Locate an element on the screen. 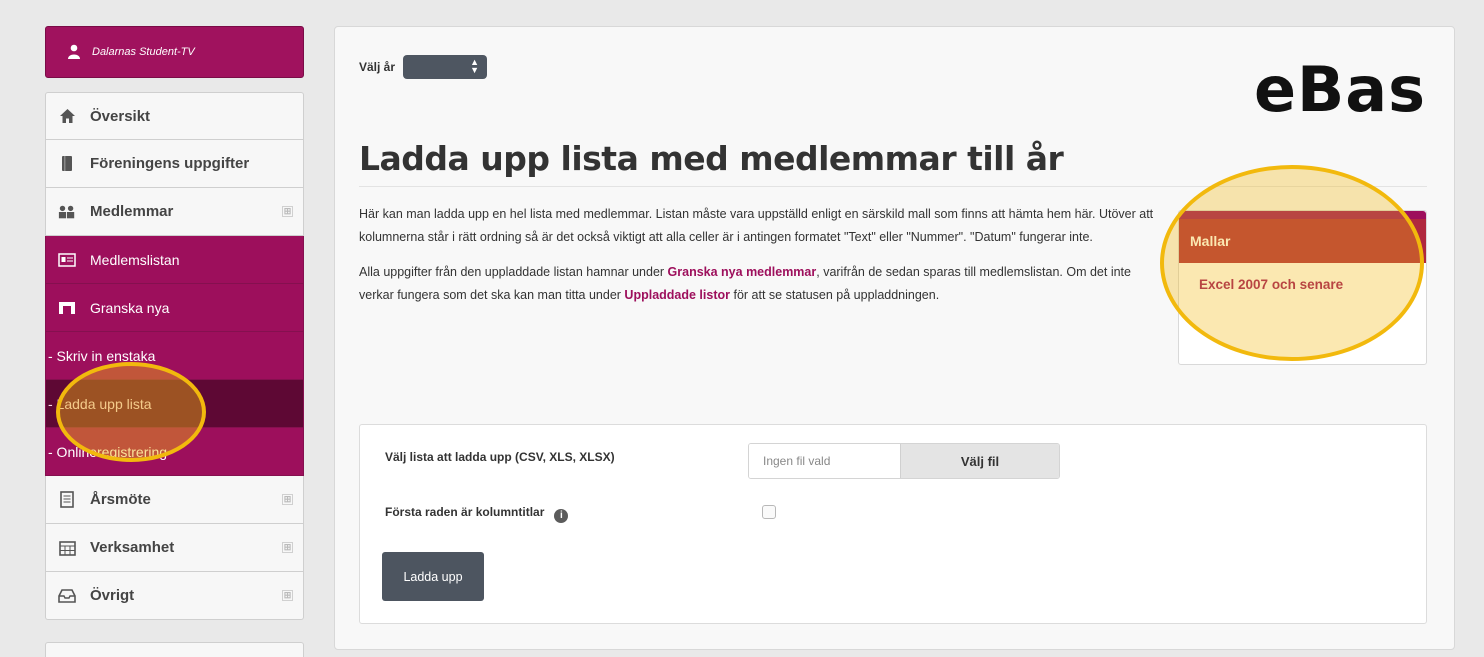 The image size is (1484, 657). file-picker: Ingen fil vald Välj fil is located at coordinates (904, 461).